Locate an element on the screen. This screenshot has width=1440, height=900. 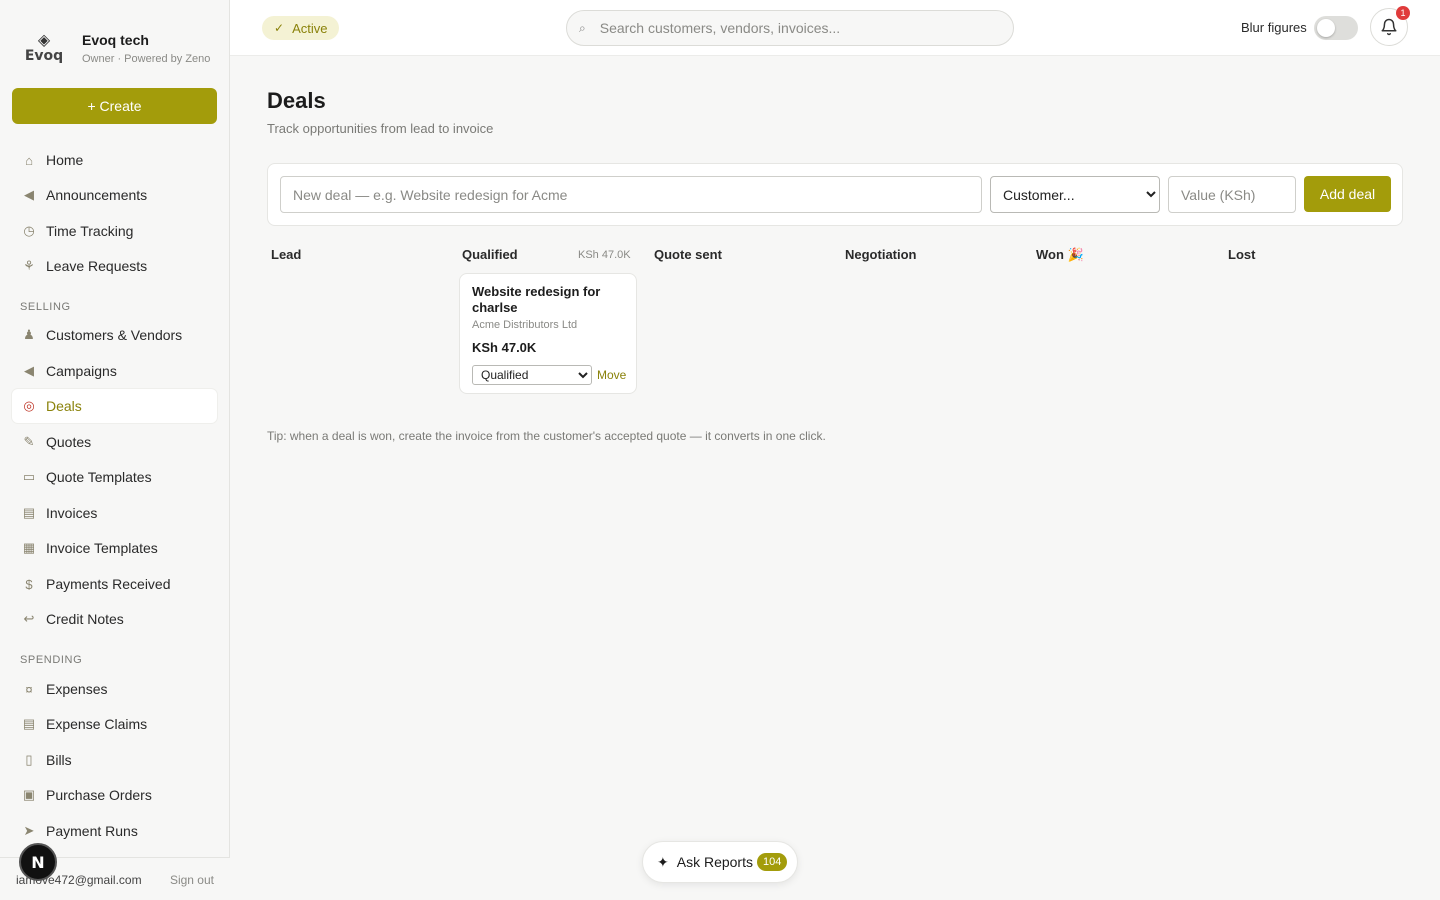
sidebar-item-time-tracking: ◷ Time Tracking is located at coordinates (114, 231).